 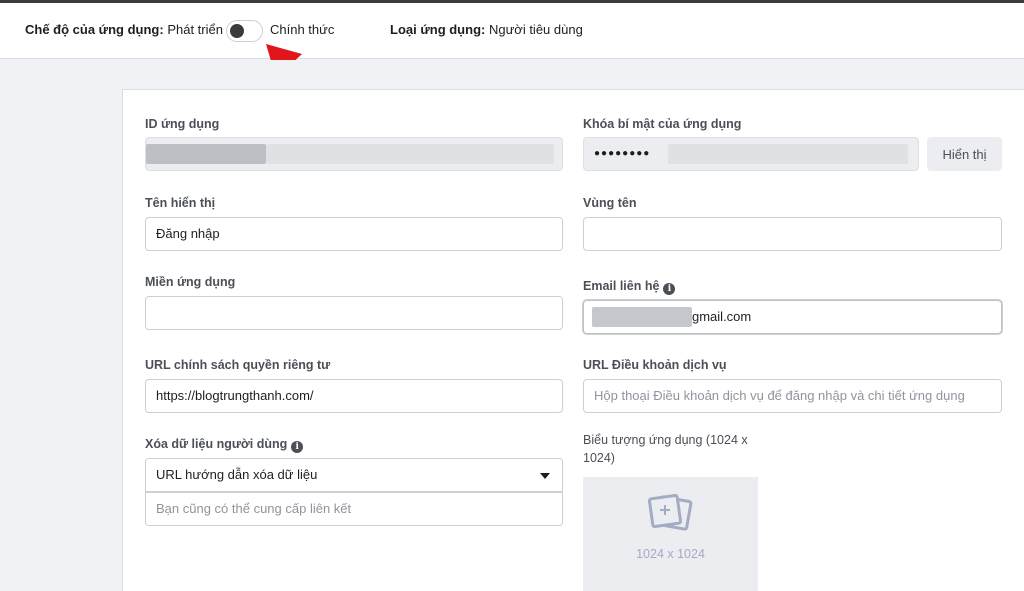 What do you see at coordinates (302, 29) in the screenshot?
I see `mode-live-label: Chính thức` at bounding box center [302, 29].